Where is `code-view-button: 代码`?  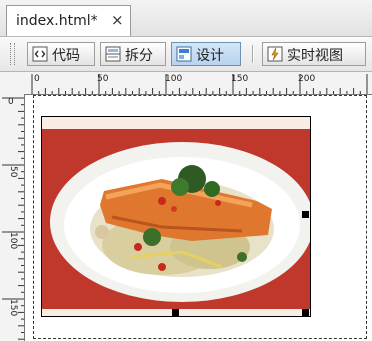 code-view-button: 代码 is located at coordinates (61, 54).